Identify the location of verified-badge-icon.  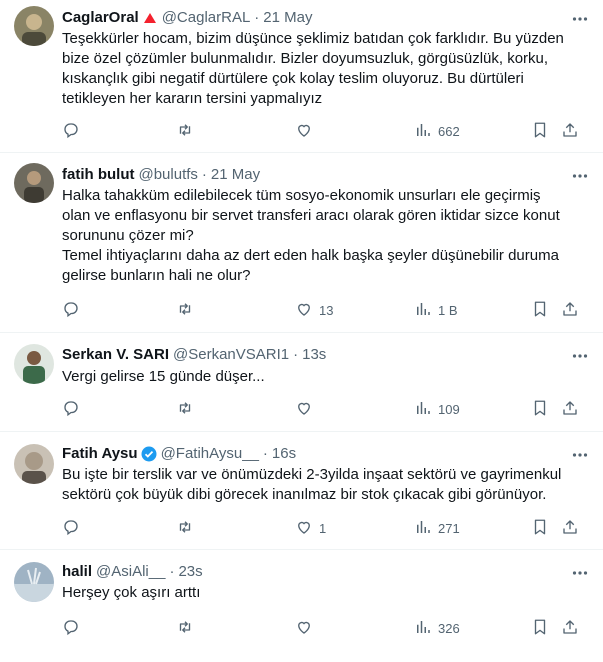
(149, 454).